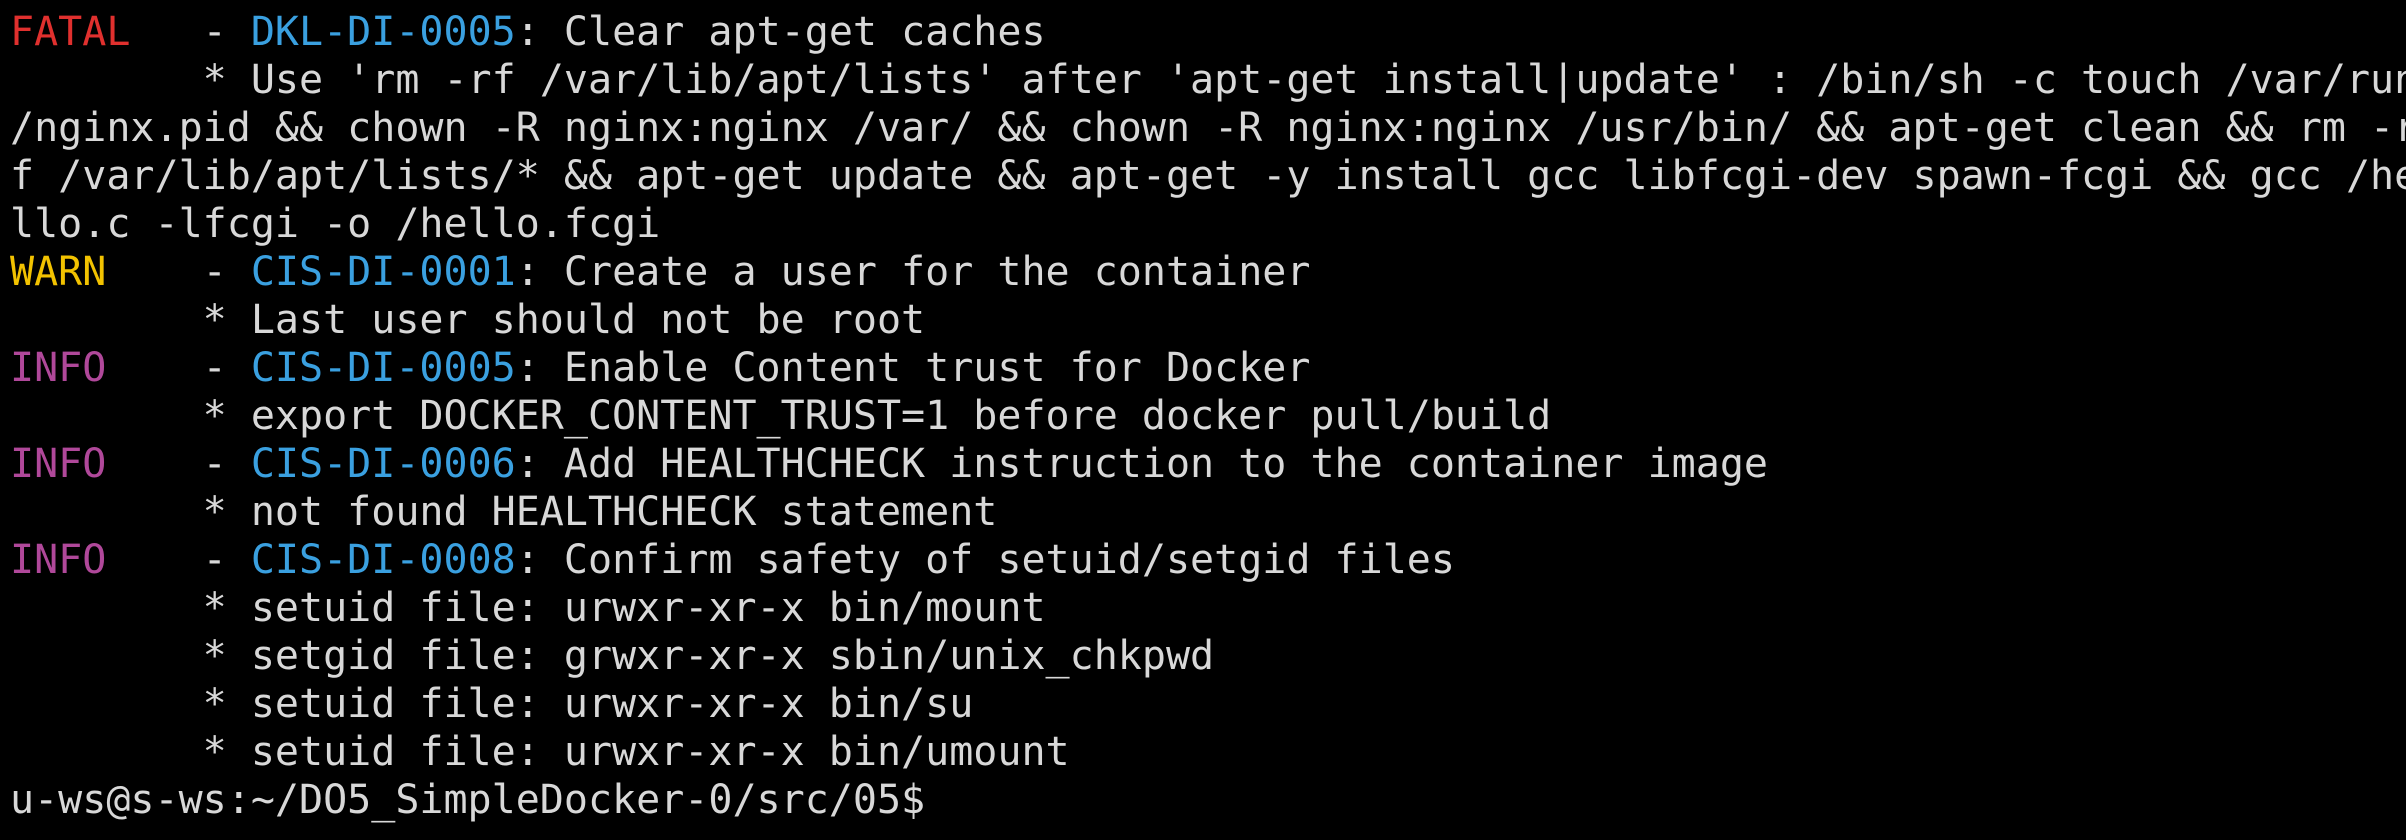 The image size is (2406, 840). I want to click on level-warn-label: WARN, so click(58, 272).